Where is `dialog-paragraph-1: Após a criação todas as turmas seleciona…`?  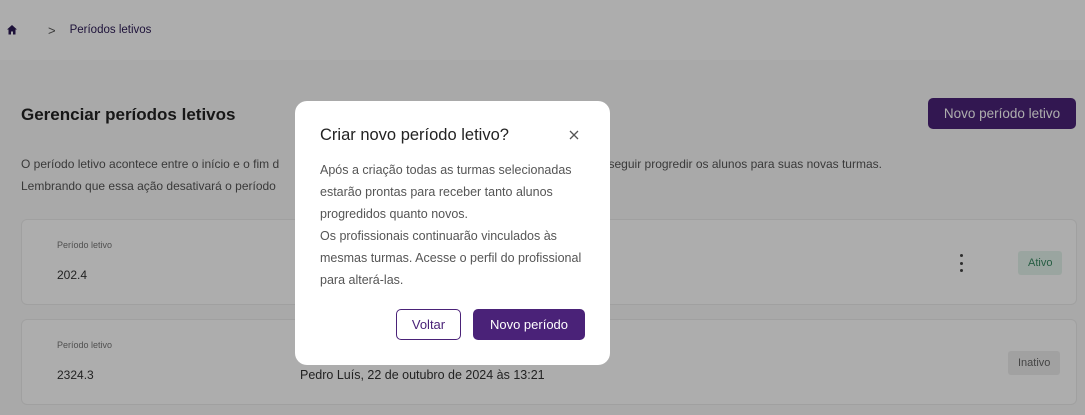
dialog-paragraph-1: Após a criação todas as turmas seleciona… is located at coordinates (446, 192).